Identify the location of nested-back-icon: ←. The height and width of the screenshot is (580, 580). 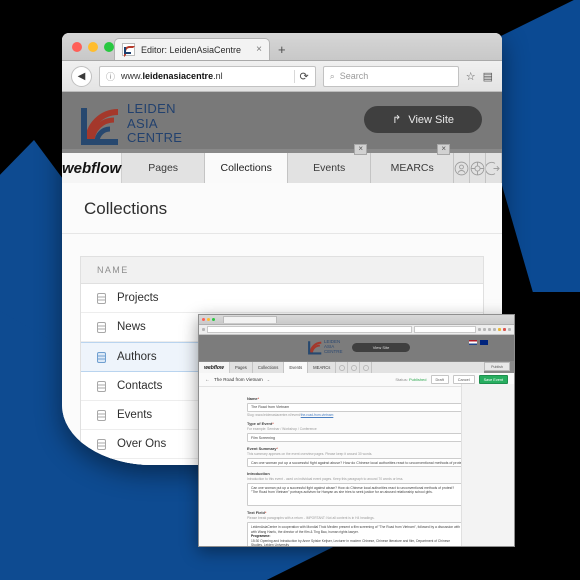
(207, 380).